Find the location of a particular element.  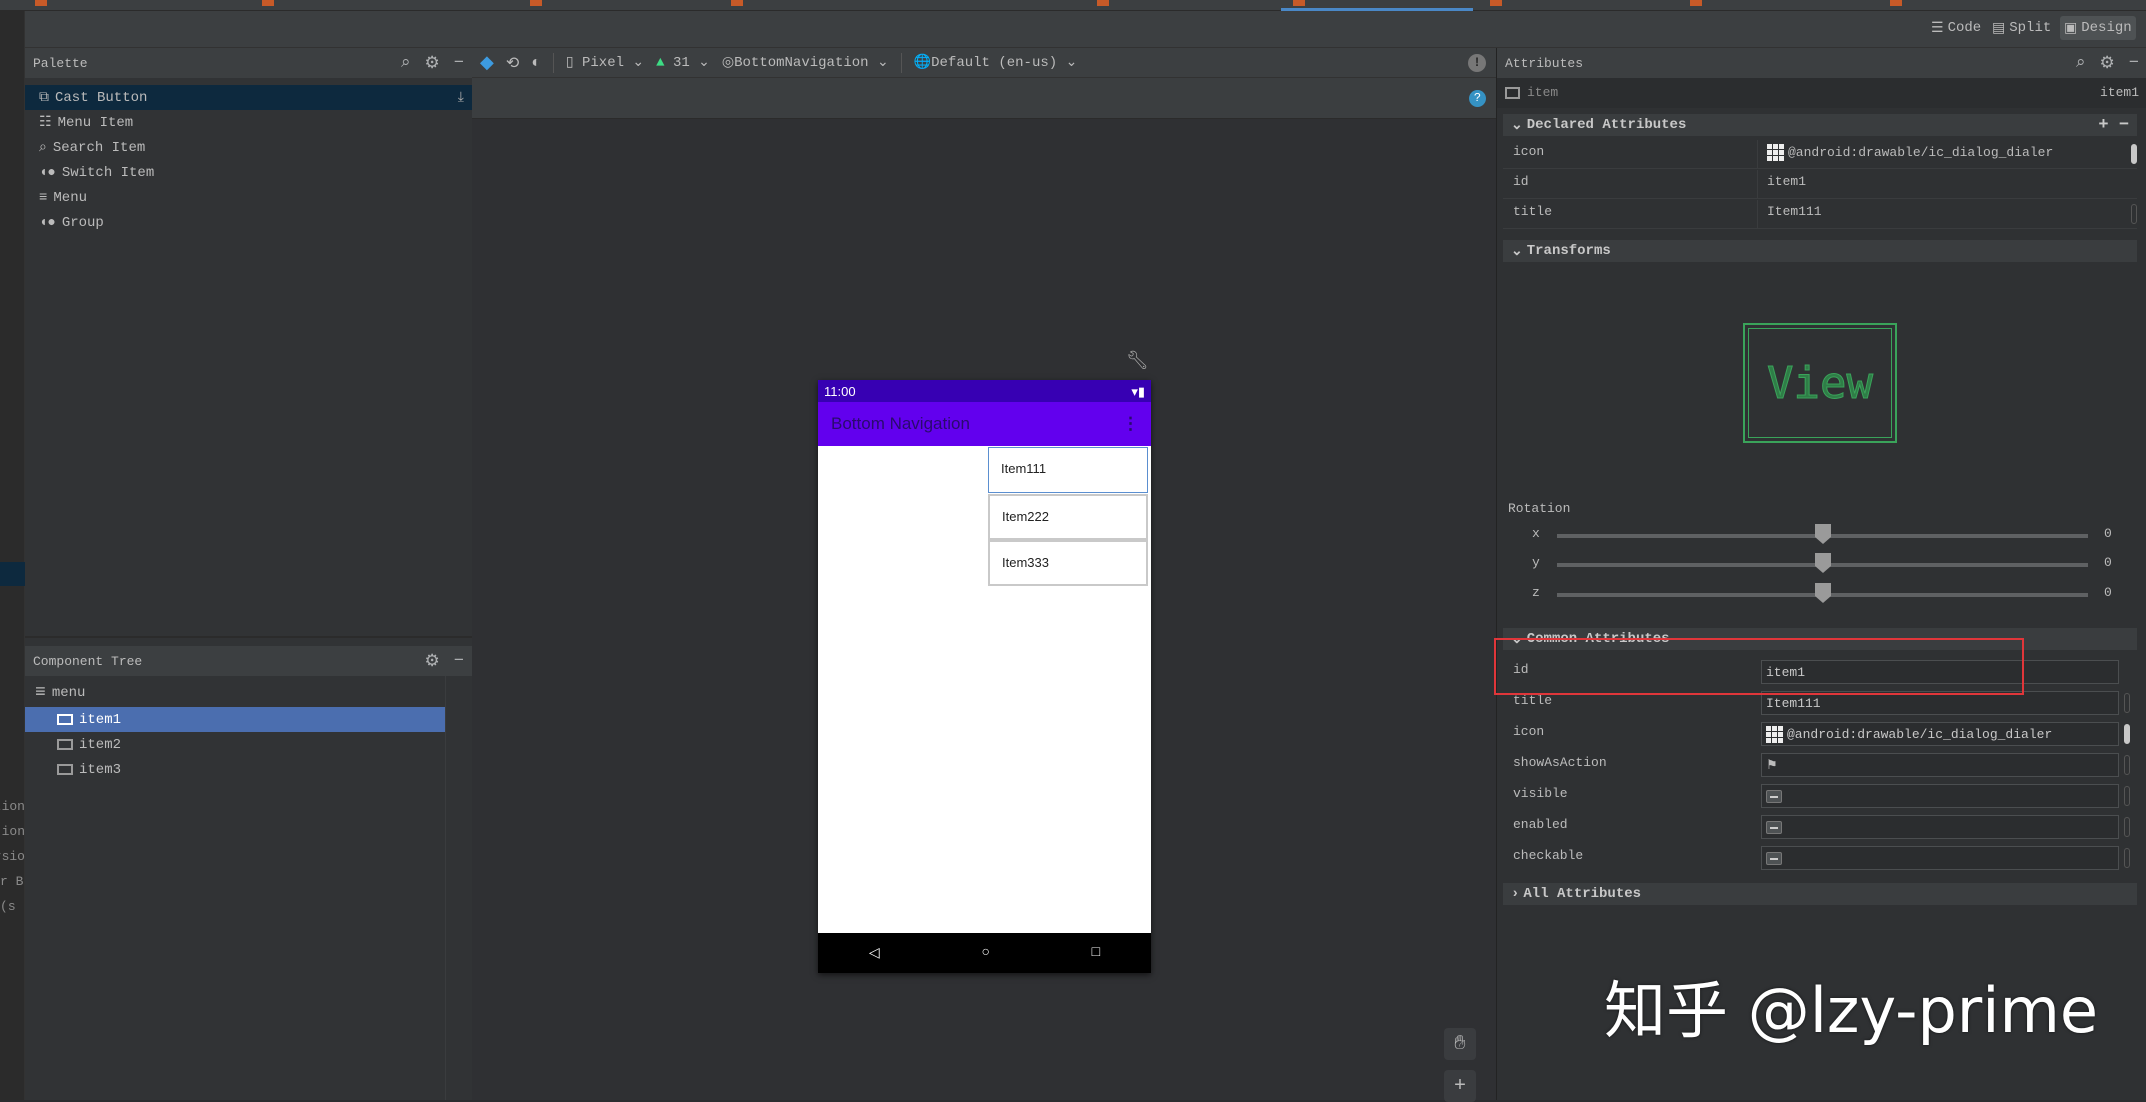

rotation-x-slider: x0 is located at coordinates (1829, 535).